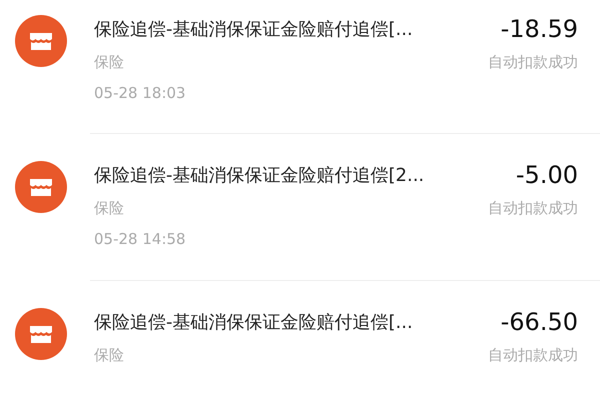 This screenshot has width=600, height=400. Describe the element at coordinates (539, 29) in the screenshot. I see `transaction-amount: -18.59` at that location.